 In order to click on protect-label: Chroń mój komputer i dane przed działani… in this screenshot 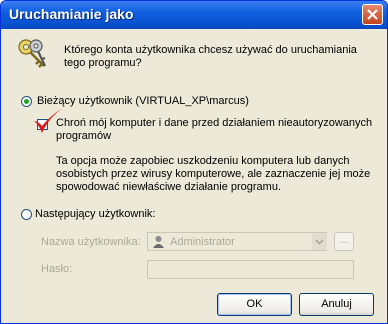, I will do `click(216, 130)`.